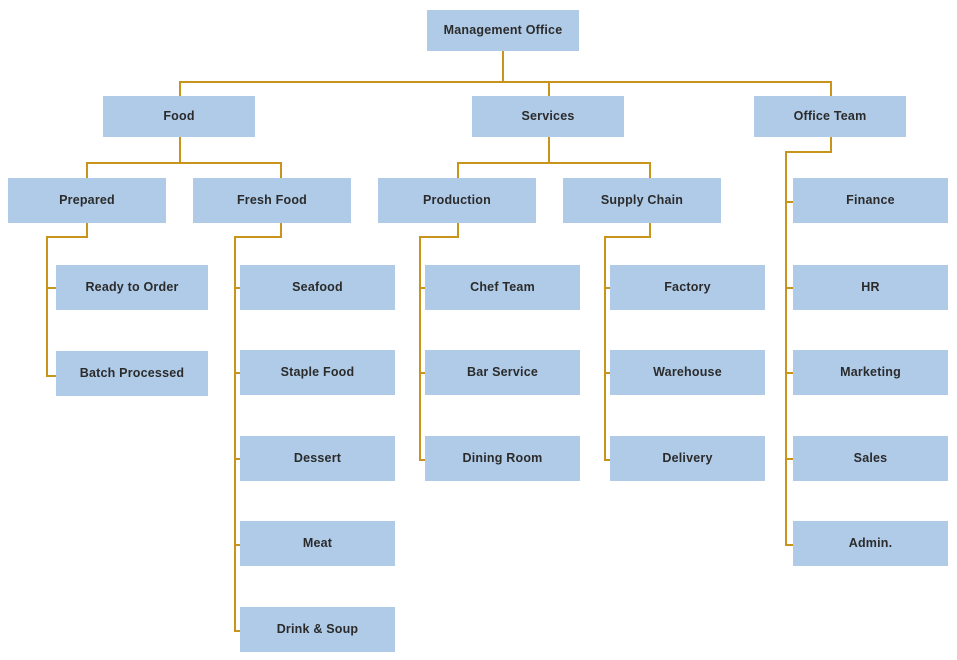  I want to click on connector-prepared-stub-batch-processed, so click(51, 376).